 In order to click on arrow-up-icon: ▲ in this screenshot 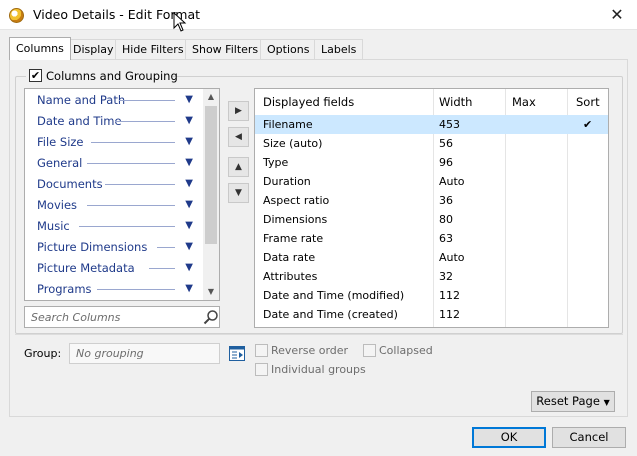, I will do `click(238, 167)`.